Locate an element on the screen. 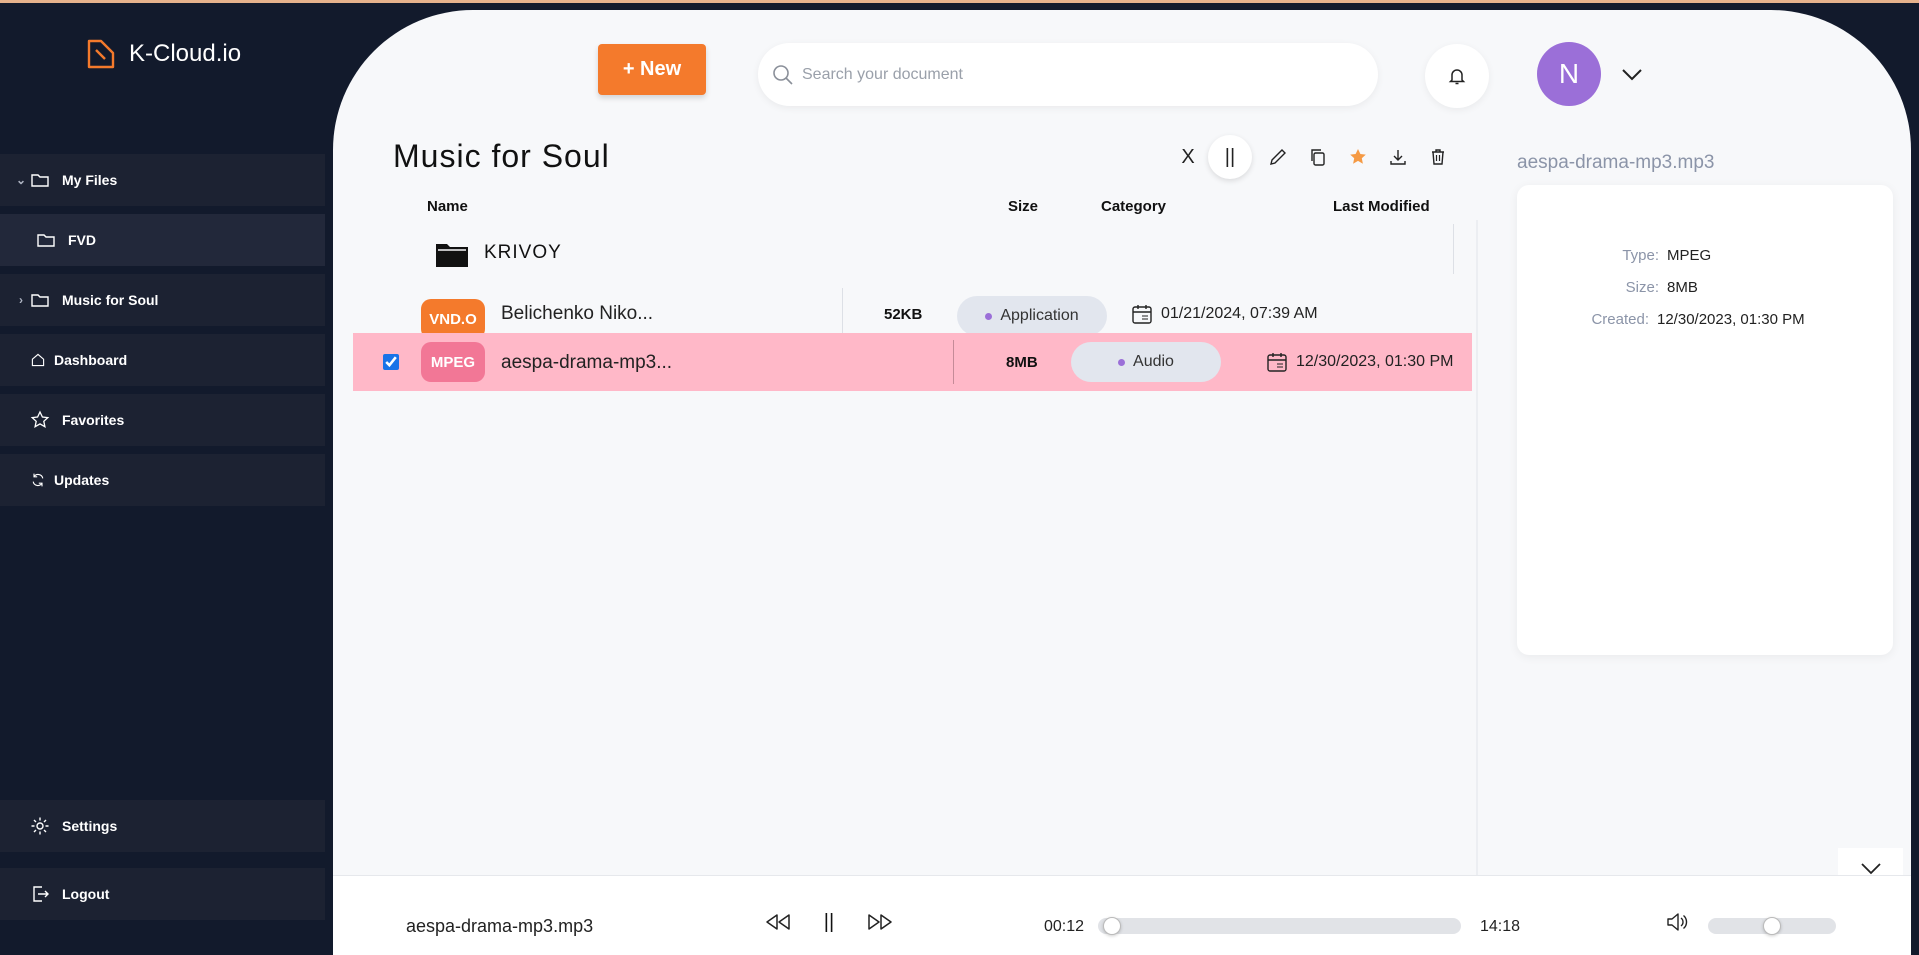  volume-slider is located at coordinates (1772, 926).